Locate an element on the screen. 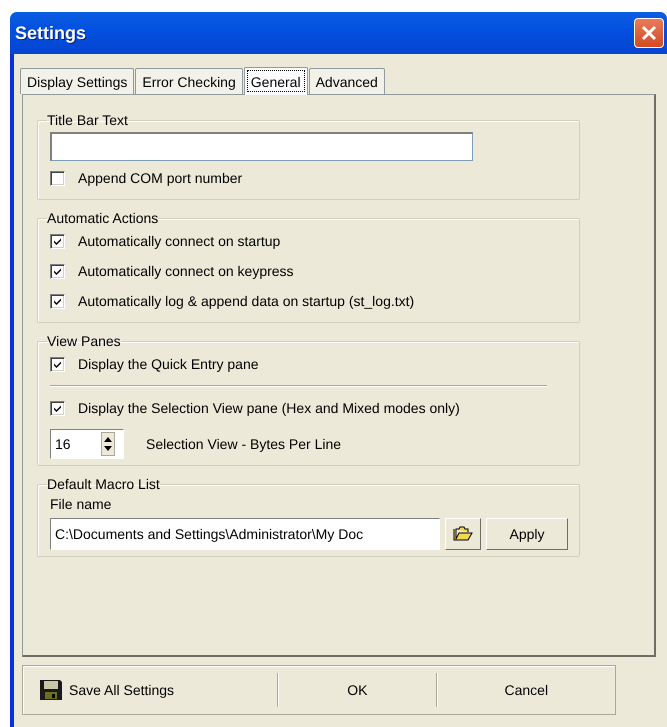  spinner-label: Selection View - Bytes Per Line is located at coordinates (244, 444).